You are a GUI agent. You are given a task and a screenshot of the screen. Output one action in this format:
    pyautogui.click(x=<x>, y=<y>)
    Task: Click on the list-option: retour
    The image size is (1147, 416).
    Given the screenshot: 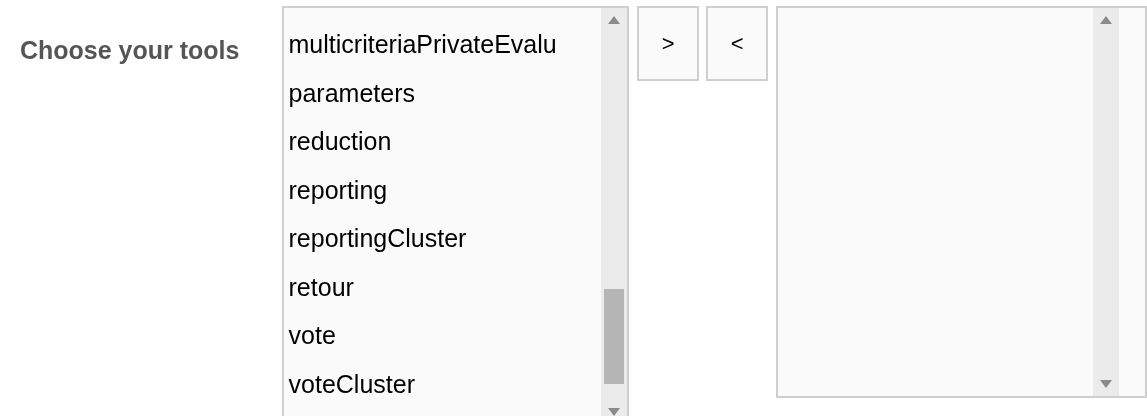 What is the action you would take?
    pyautogui.click(x=445, y=286)
    